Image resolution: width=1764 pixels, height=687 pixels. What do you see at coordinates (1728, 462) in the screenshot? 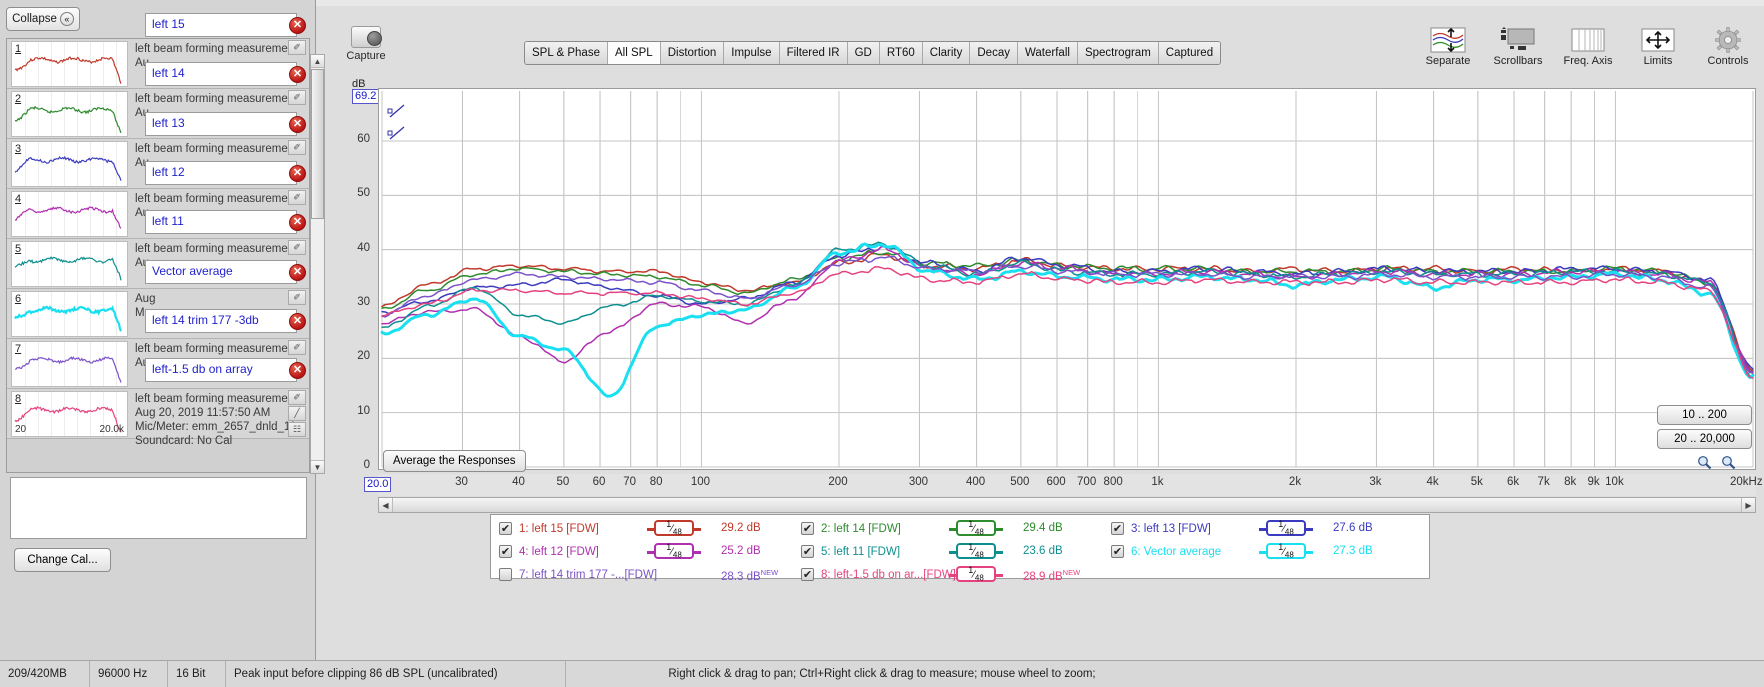
I see `zoom-out-icon` at bounding box center [1728, 462].